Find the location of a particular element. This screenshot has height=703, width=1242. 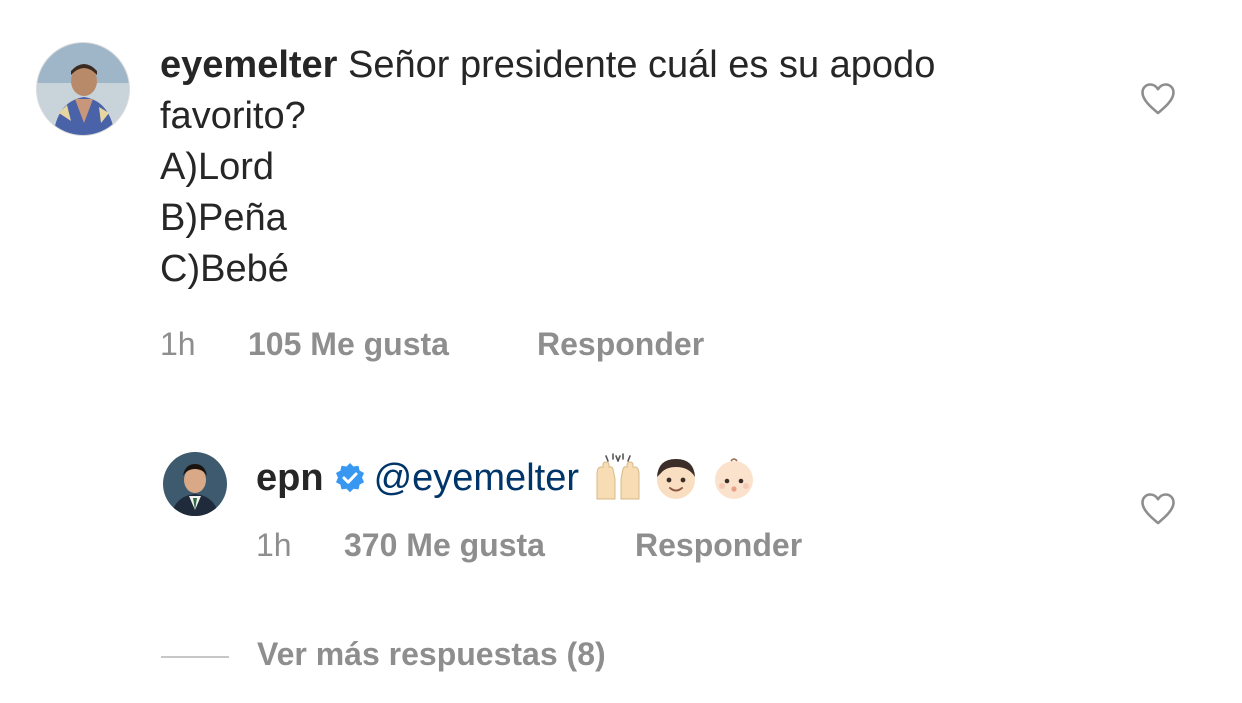

comment-like-button is located at coordinates (1158, 99).